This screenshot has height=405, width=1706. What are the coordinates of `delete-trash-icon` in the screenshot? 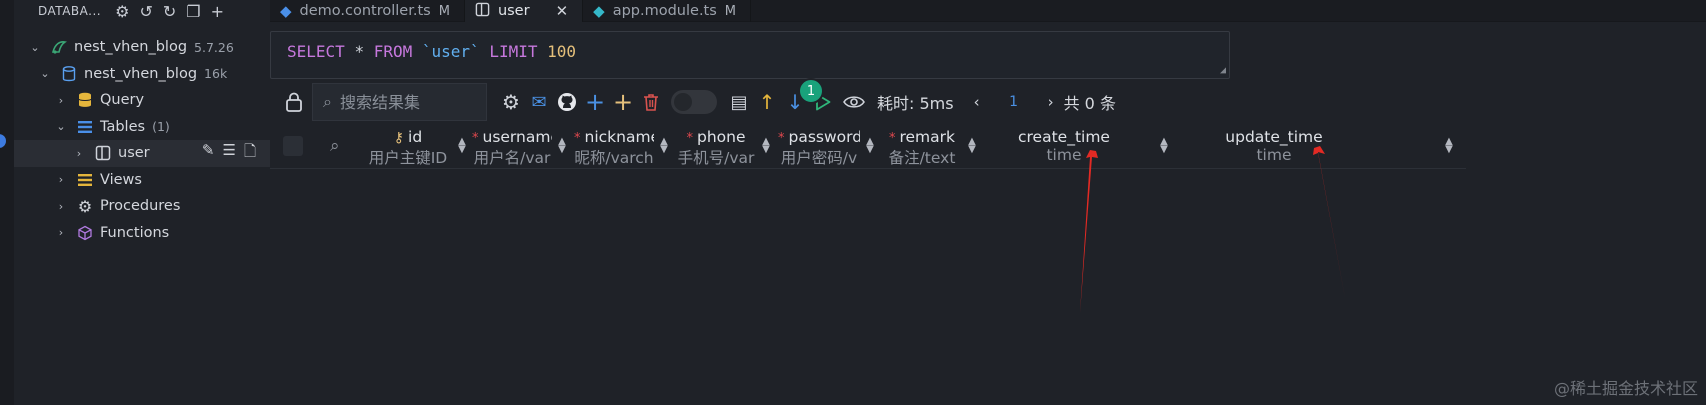 It's located at (651, 102).